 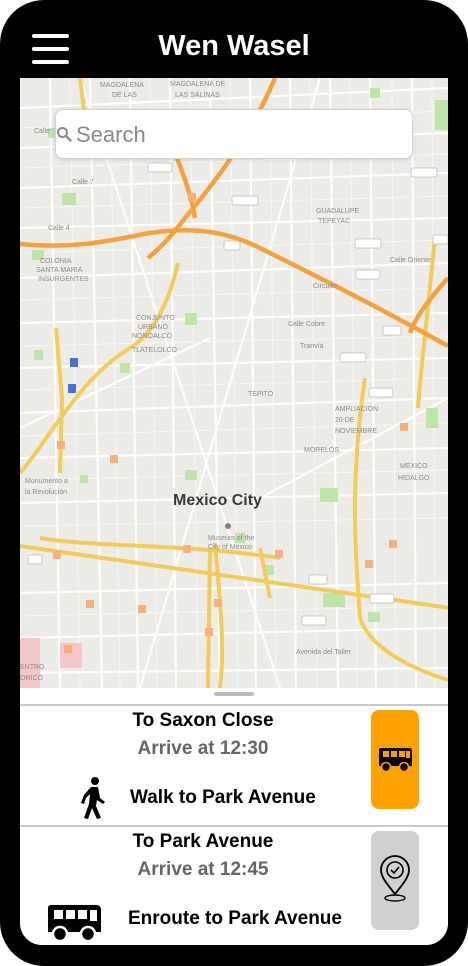 I want to click on svg-text: DE LAS, so click(x=124, y=95).